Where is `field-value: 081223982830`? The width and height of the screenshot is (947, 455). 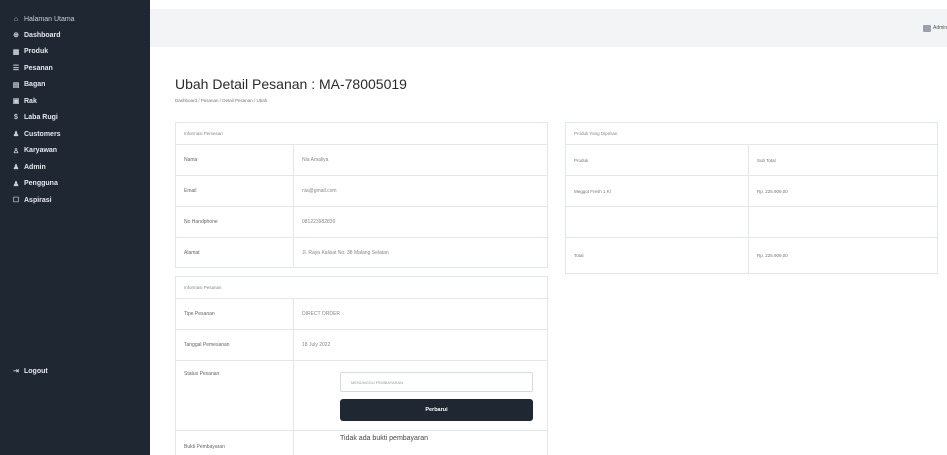 field-value: 081223982830 is located at coordinates (319, 222).